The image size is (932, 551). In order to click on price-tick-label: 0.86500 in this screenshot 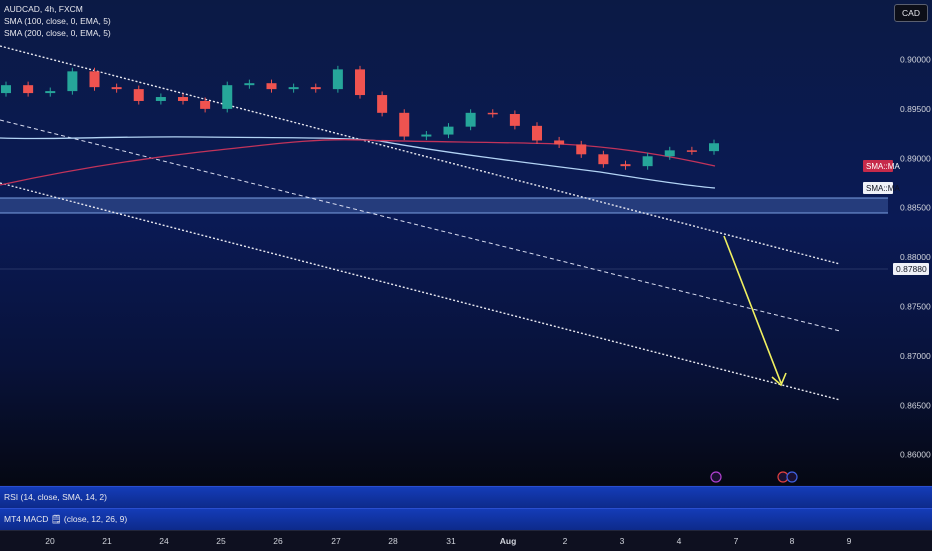, I will do `click(915, 405)`.